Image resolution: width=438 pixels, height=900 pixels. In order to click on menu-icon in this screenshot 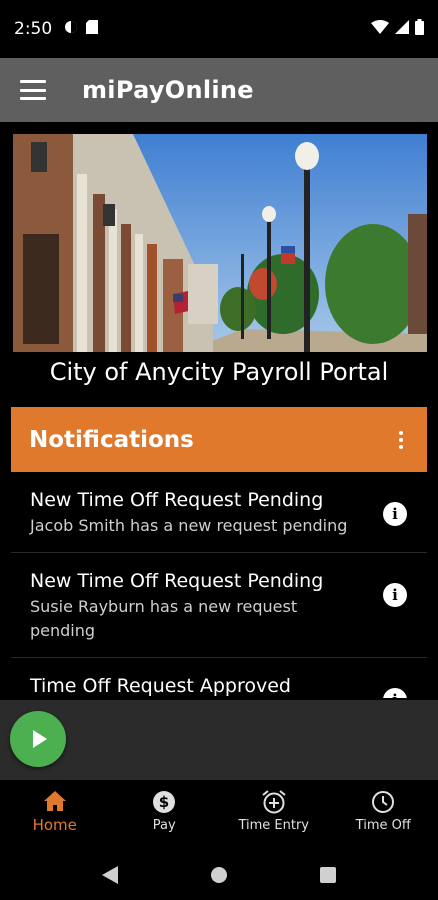, I will do `click(33, 90)`.